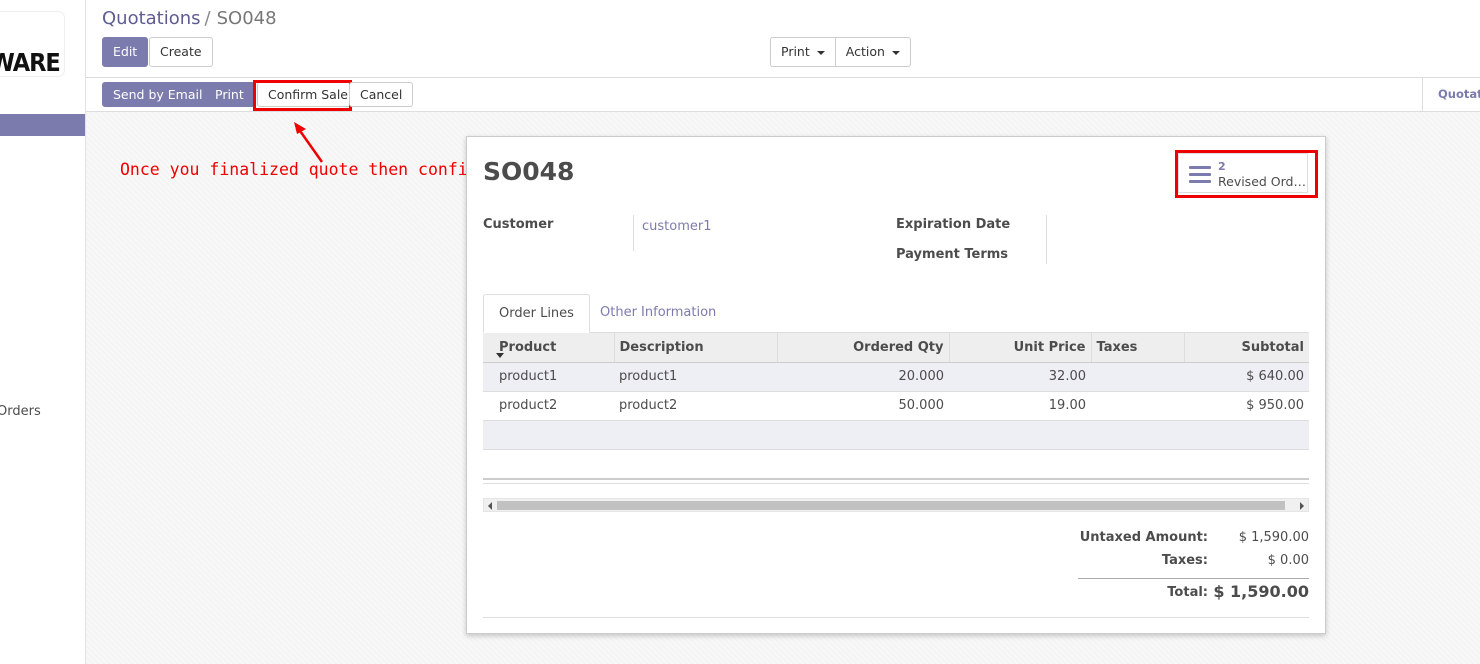  I want to click on taxes-value: $ 0.00, so click(1288, 560).